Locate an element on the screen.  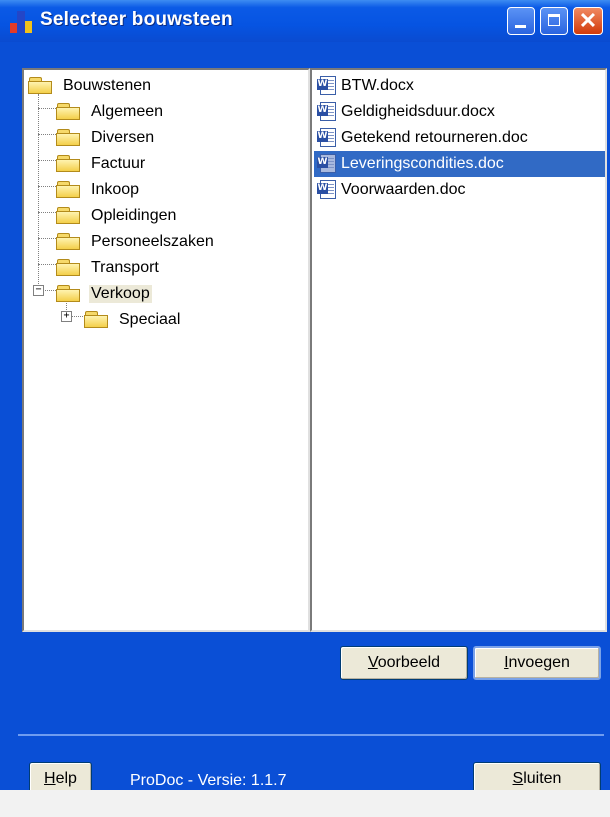
tree-item-label: Diversen is located at coordinates (123, 137).